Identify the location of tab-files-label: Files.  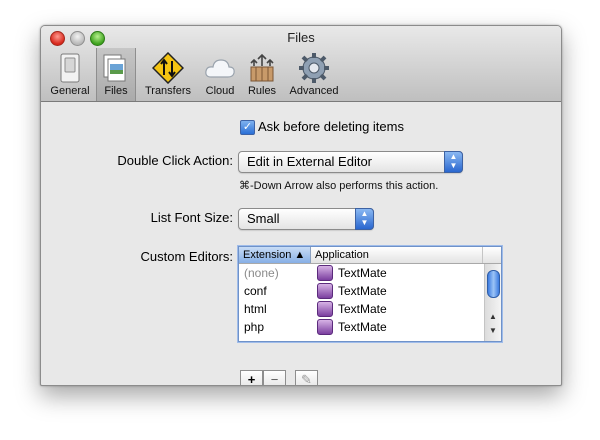
(116, 91).